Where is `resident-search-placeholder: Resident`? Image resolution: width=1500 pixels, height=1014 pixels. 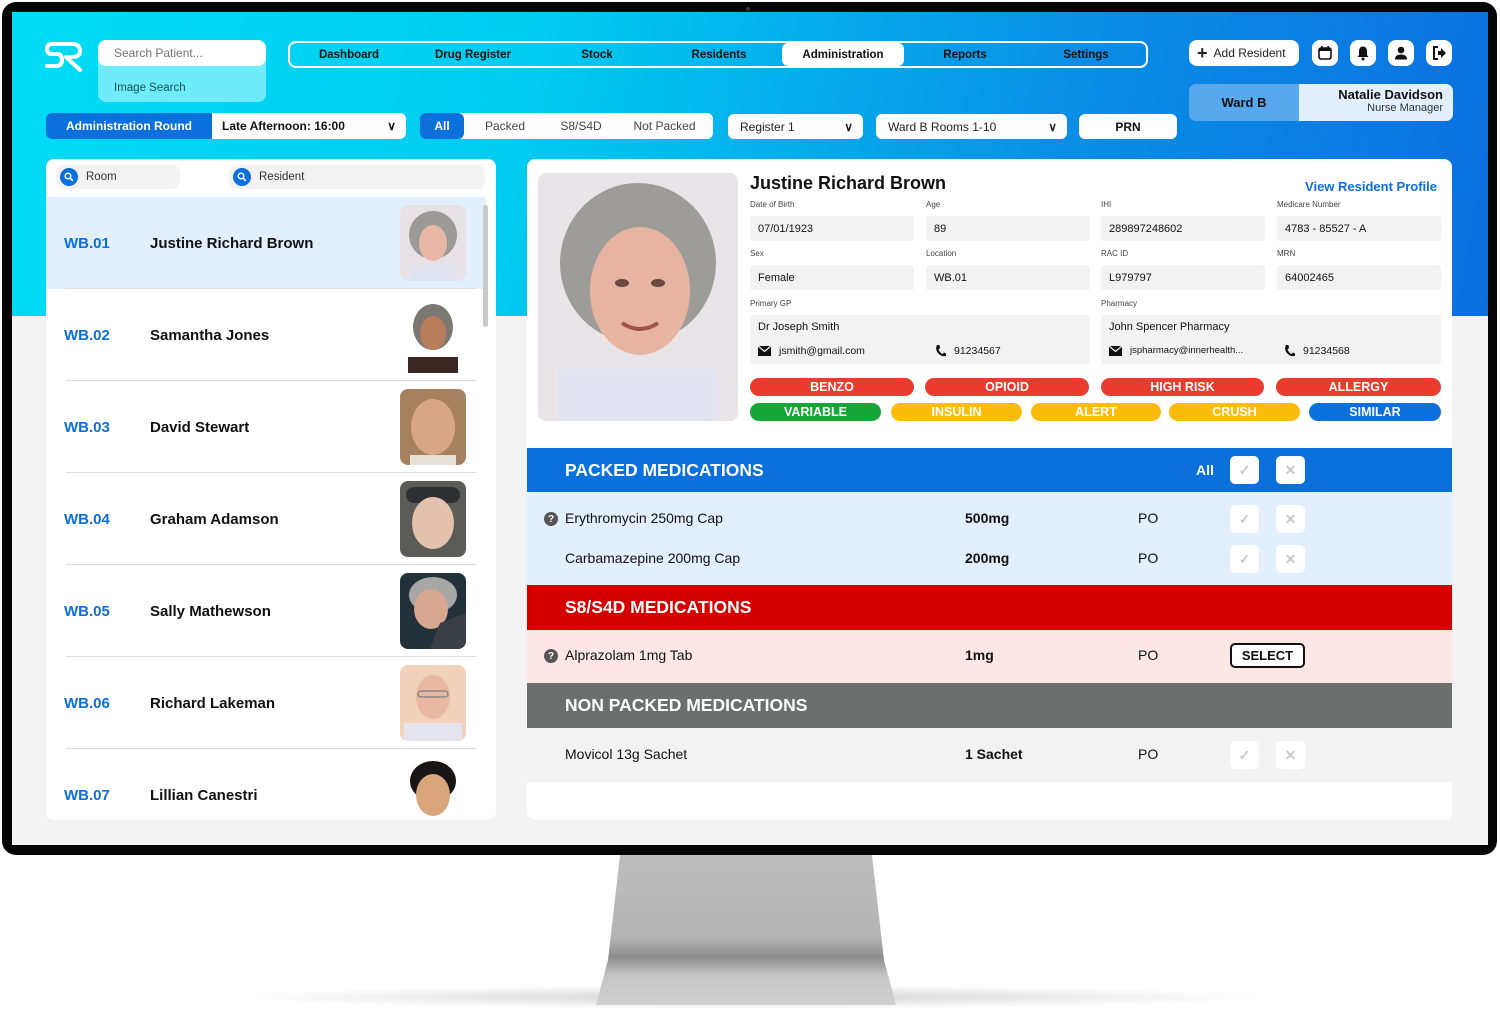
resident-search-placeholder: Resident is located at coordinates (282, 177).